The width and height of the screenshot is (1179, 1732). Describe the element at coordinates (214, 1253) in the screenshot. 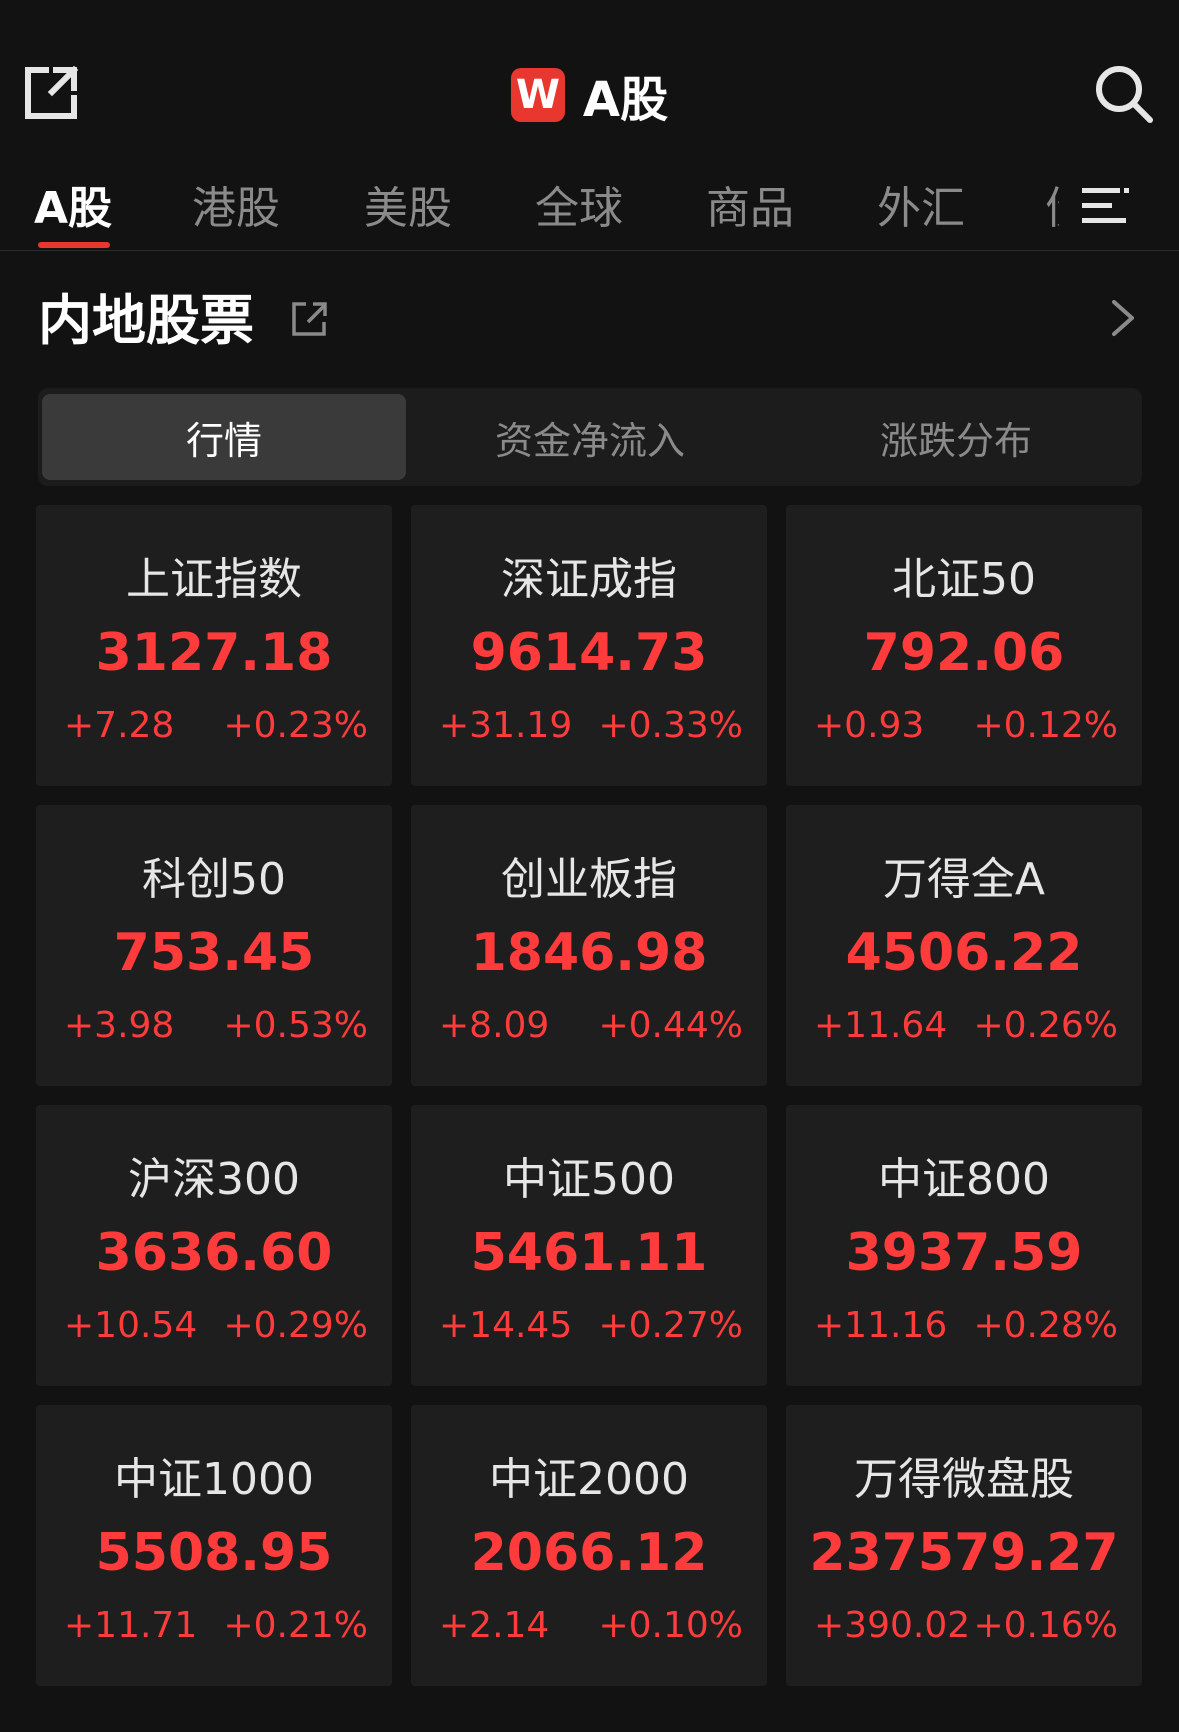

I see `index-value: 3636.60` at that location.